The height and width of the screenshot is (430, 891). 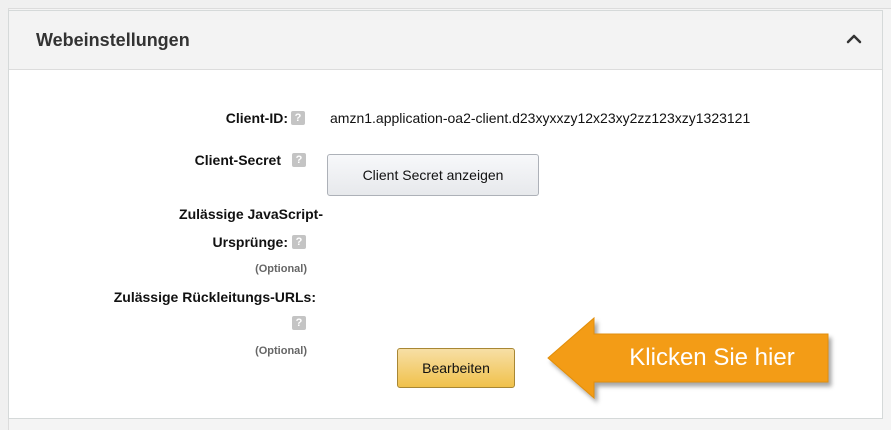 I want to click on show-client-secret-button: Client Secret anzeigen, so click(x=433, y=175).